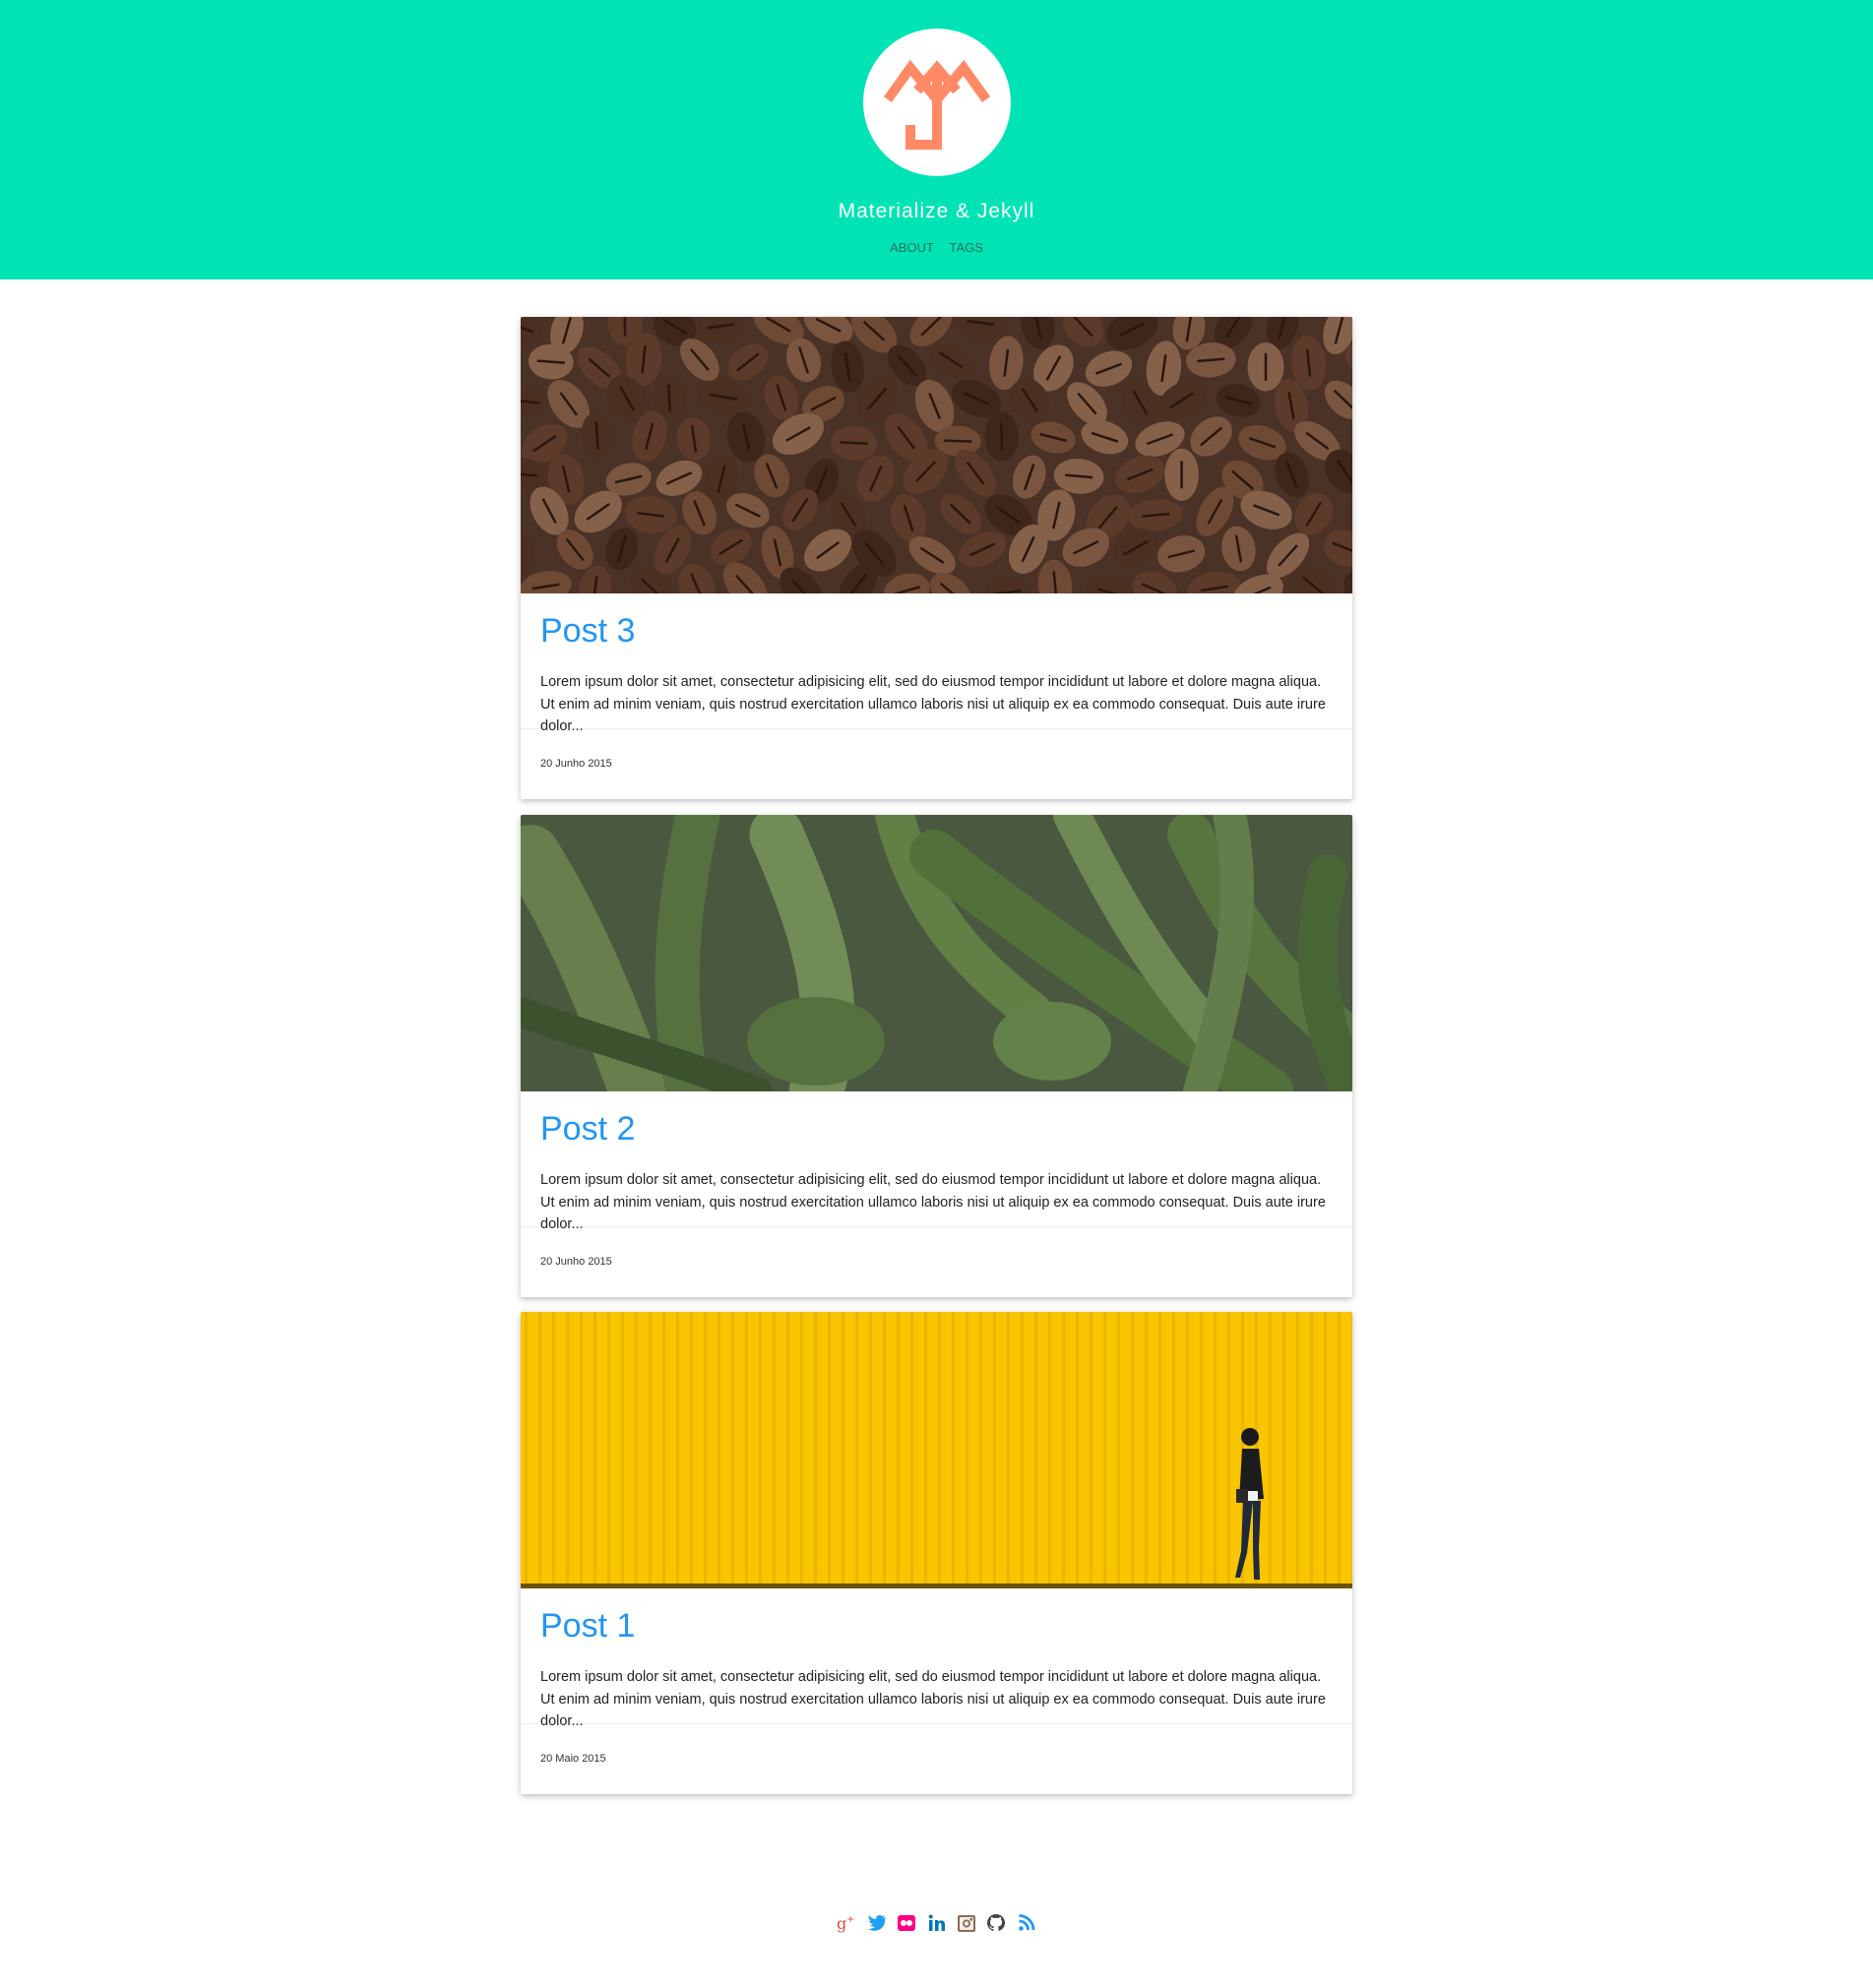 The image size is (1873, 1988). What do you see at coordinates (906, 1923) in the screenshot?
I see `flickr-icon` at bounding box center [906, 1923].